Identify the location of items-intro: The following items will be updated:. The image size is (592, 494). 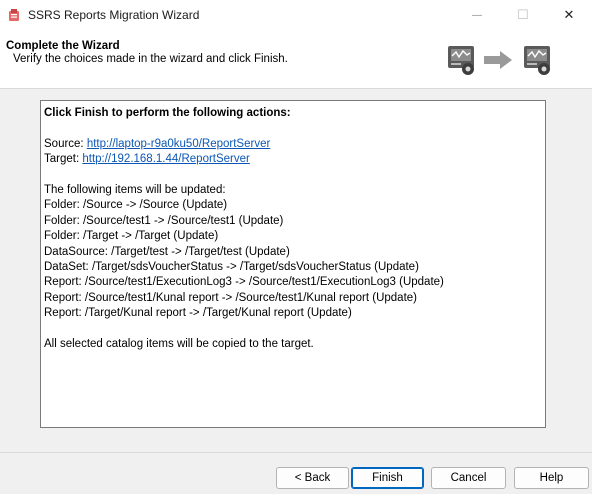
(135, 189).